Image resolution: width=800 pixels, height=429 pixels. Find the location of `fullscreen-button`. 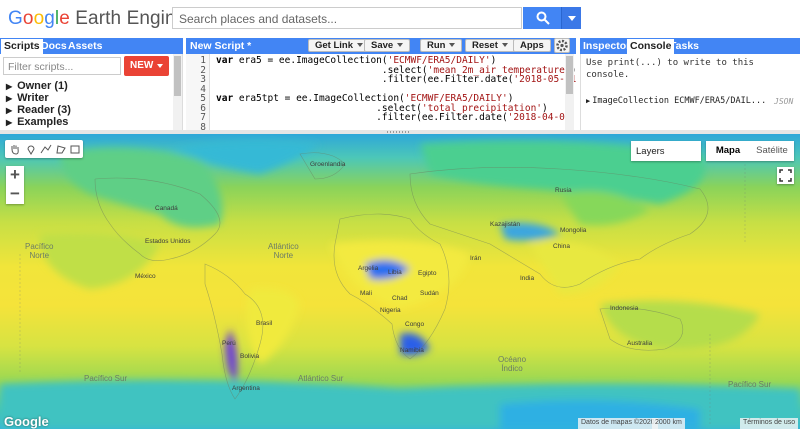

fullscreen-button is located at coordinates (785, 175).